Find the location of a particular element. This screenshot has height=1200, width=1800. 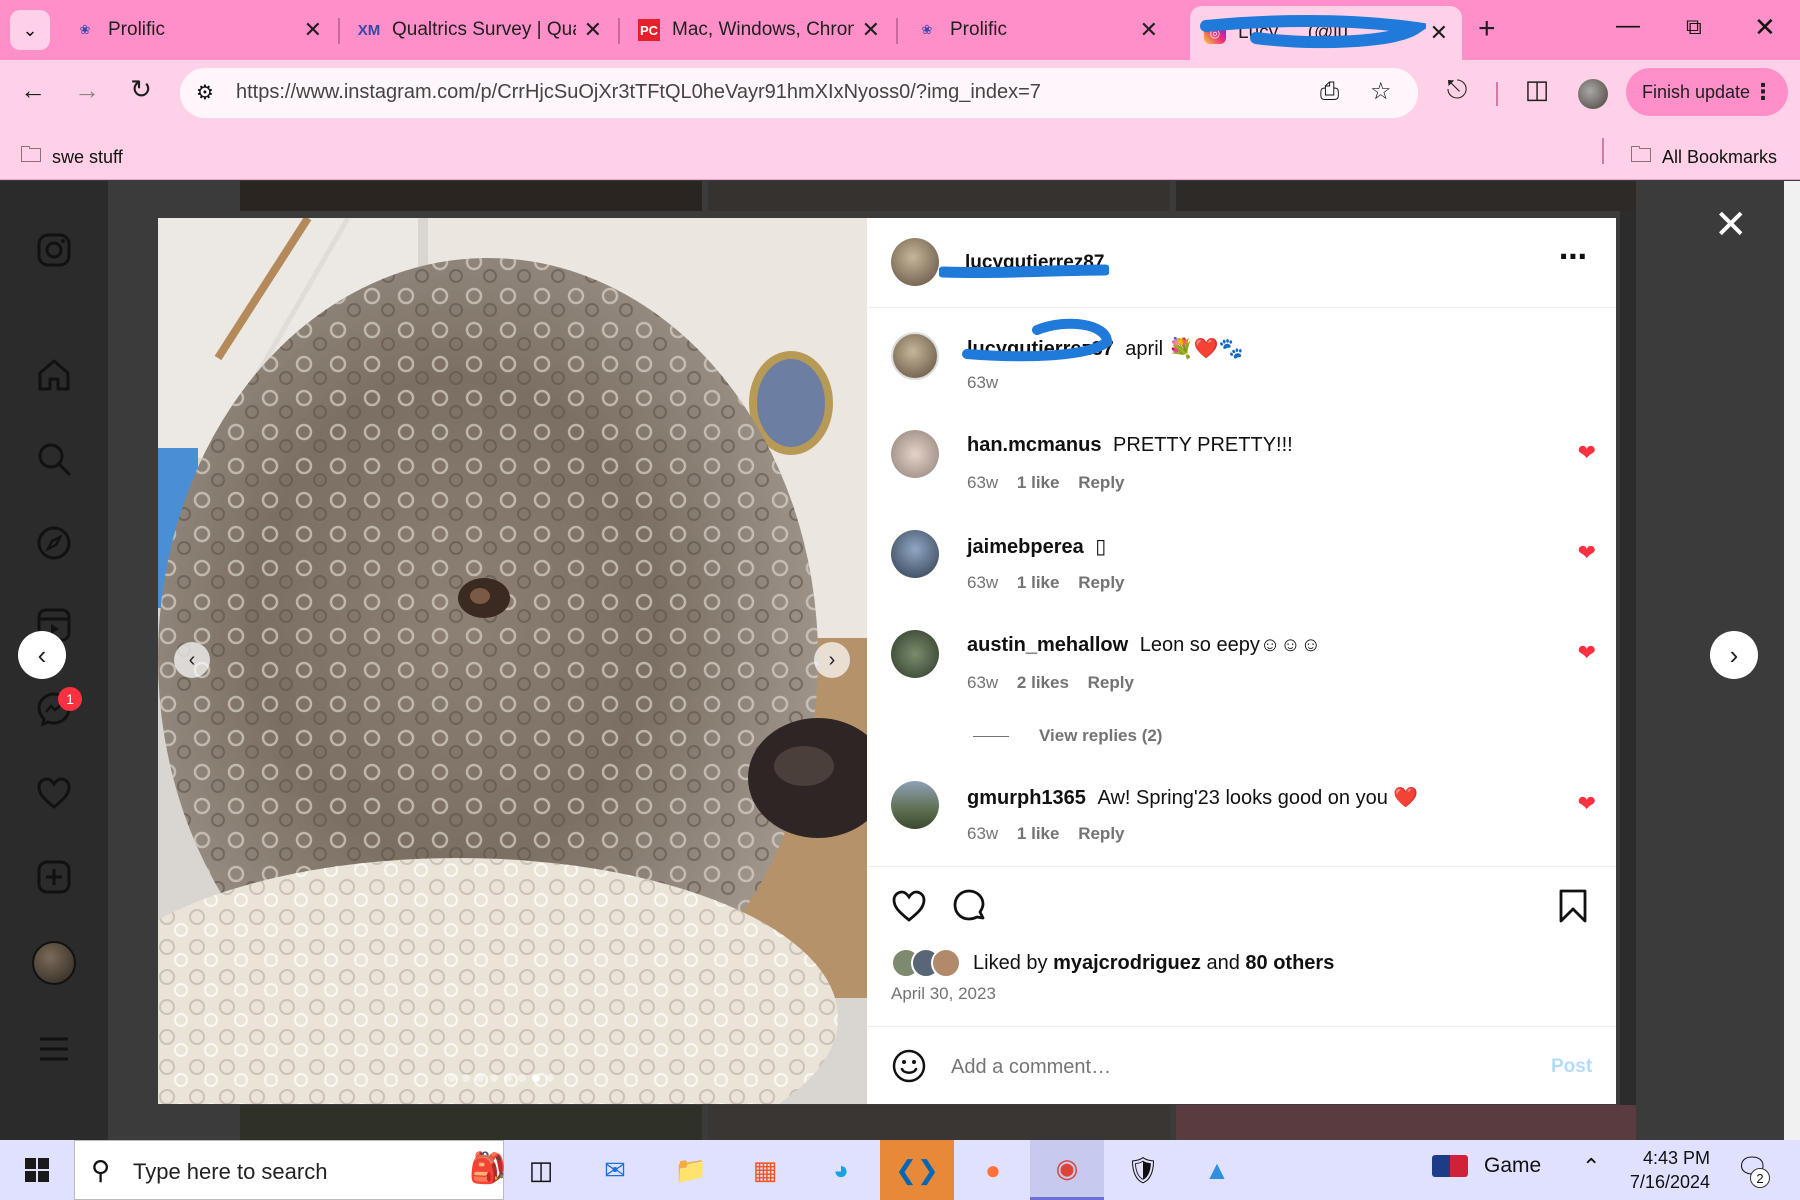

next-post-button: › is located at coordinates (1734, 655).